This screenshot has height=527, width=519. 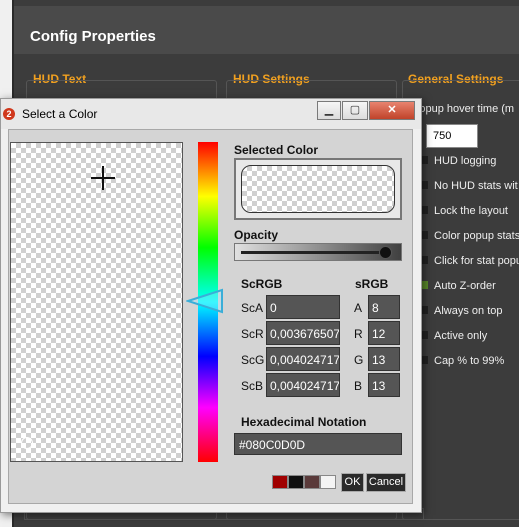 I want to click on setting-label: Always on top, so click(x=468, y=311).